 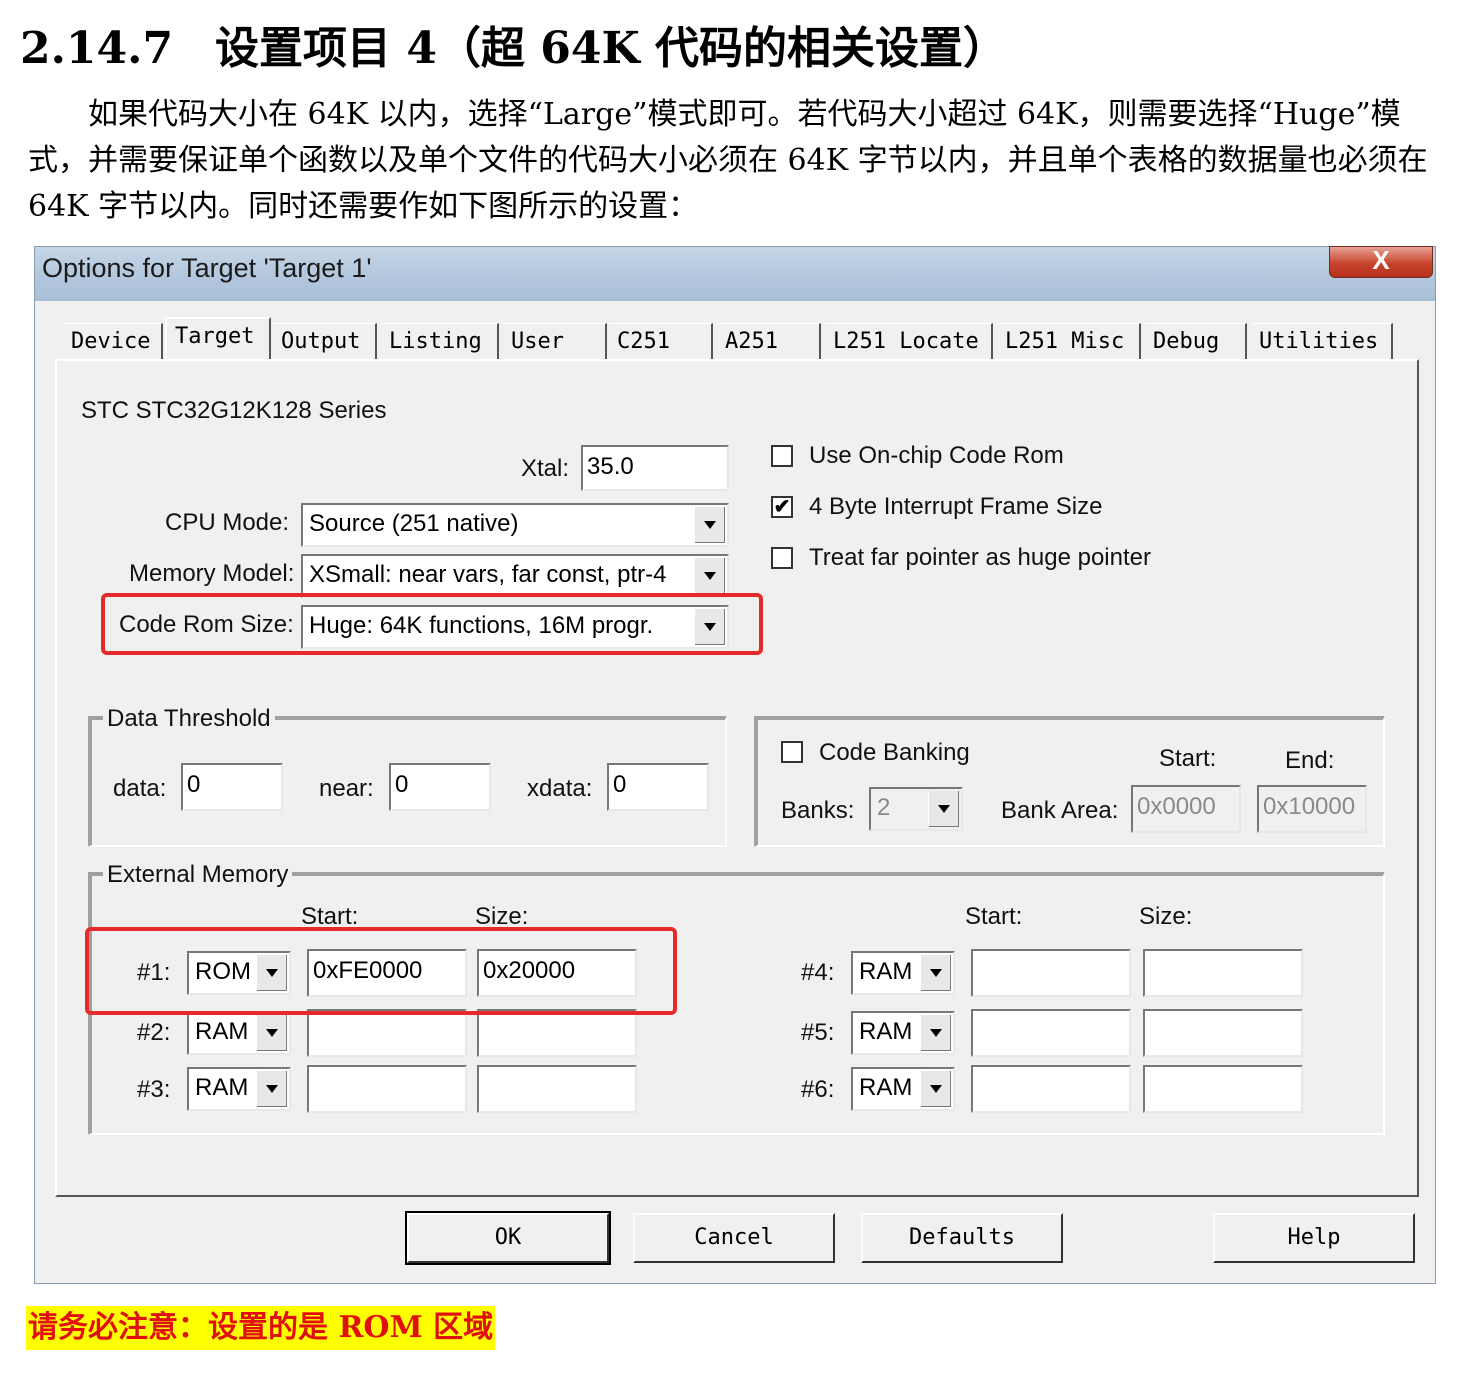 I want to click on banks-value: 2, so click(x=884, y=807).